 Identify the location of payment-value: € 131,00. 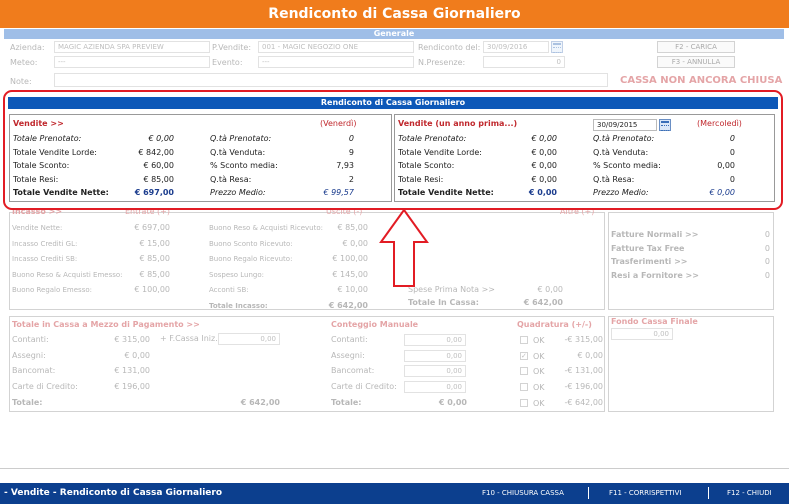
(132, 370).